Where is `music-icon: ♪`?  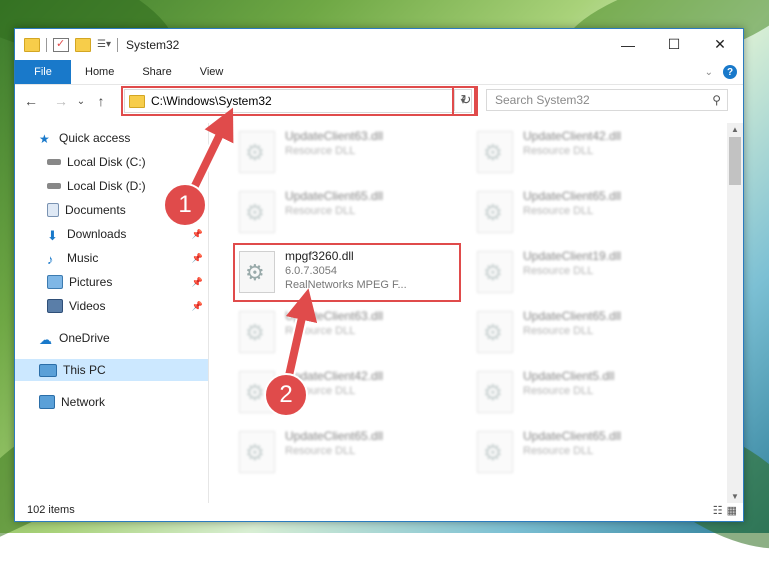 music-icon: ♪ is located at coordinates (50, 259).